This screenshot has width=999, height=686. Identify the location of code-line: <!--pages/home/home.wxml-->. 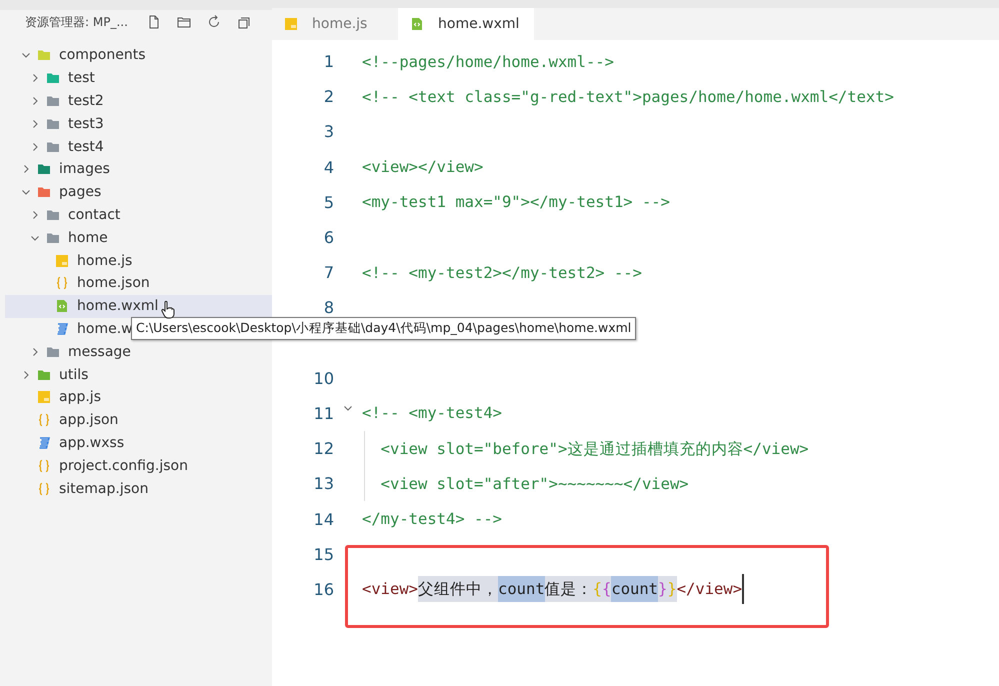
(488, 62).